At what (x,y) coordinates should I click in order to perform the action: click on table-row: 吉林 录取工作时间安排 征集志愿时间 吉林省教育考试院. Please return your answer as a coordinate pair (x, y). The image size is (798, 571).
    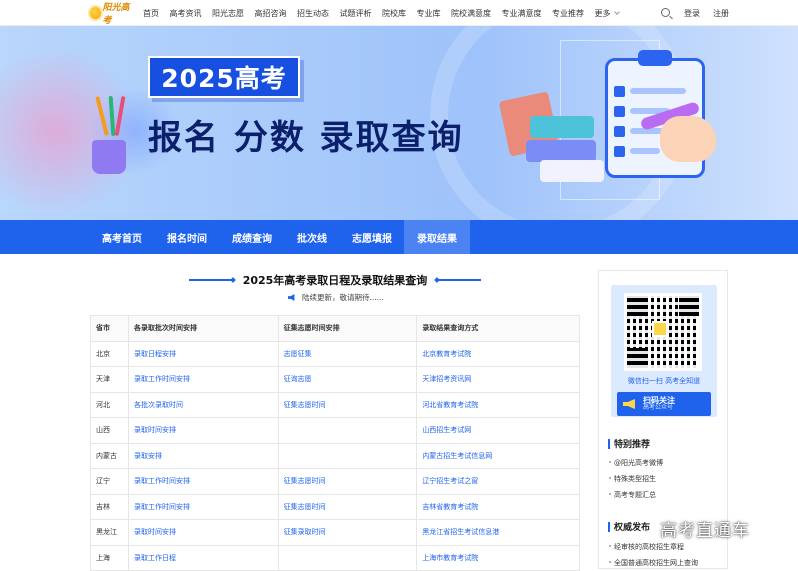
    Looking at the image, I should click on (335, 506).